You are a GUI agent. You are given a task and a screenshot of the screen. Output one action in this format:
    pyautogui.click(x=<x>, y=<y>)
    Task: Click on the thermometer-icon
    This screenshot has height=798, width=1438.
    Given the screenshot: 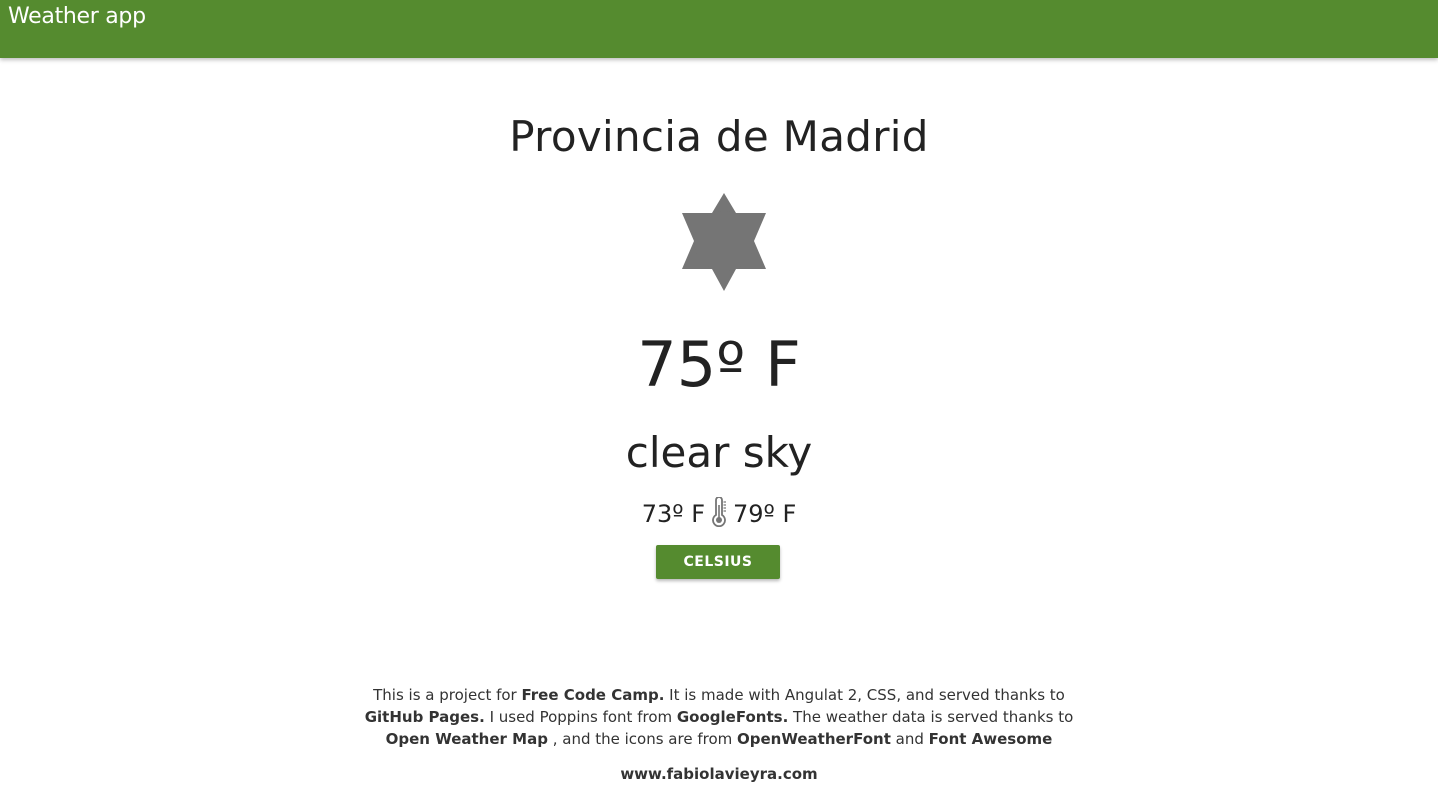 What is the action you would take?
    pyautogui.click(x=719, y=512)
    